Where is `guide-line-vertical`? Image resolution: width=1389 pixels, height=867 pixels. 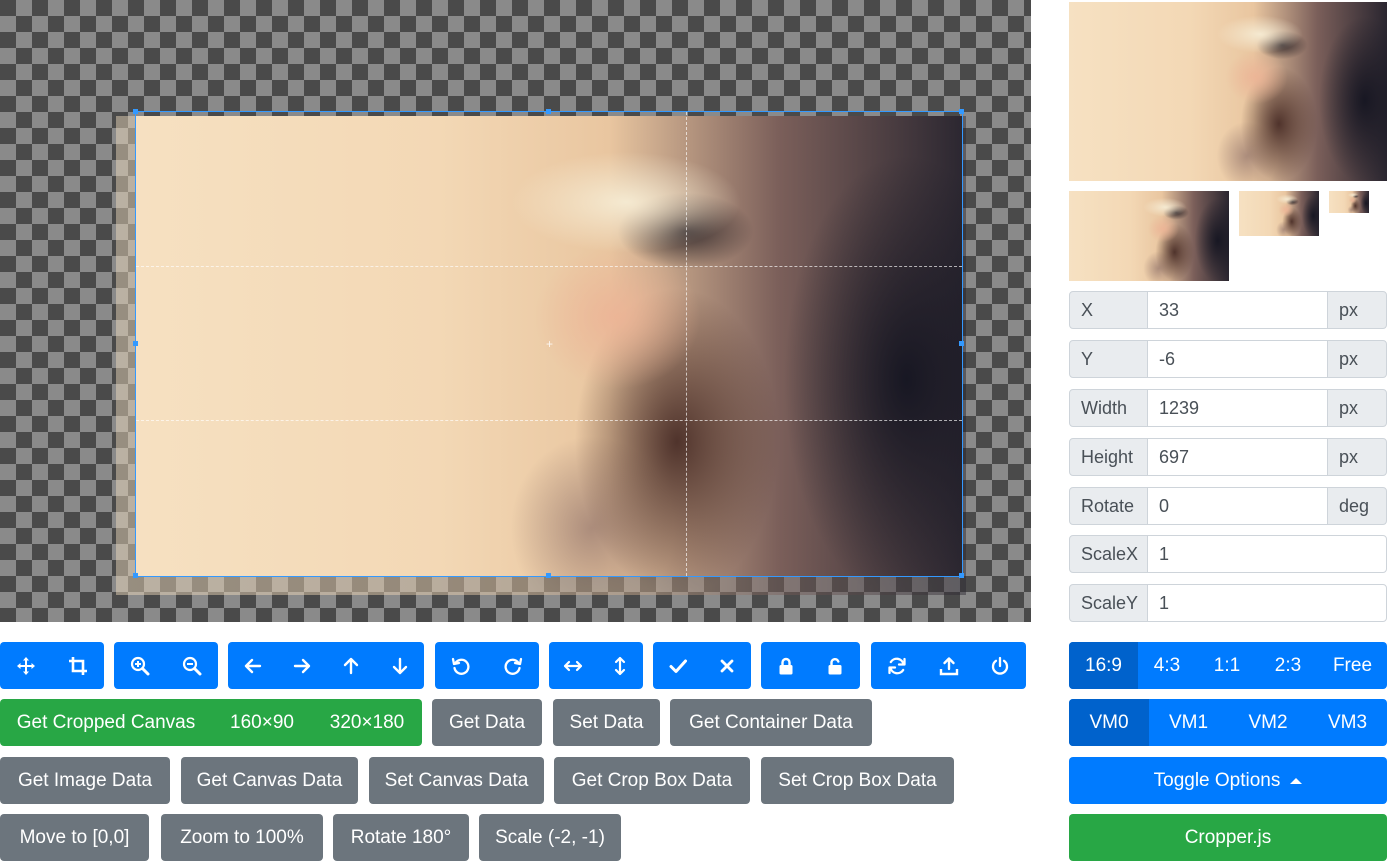
guide-line-vertical is located at coordinates (686, 344).